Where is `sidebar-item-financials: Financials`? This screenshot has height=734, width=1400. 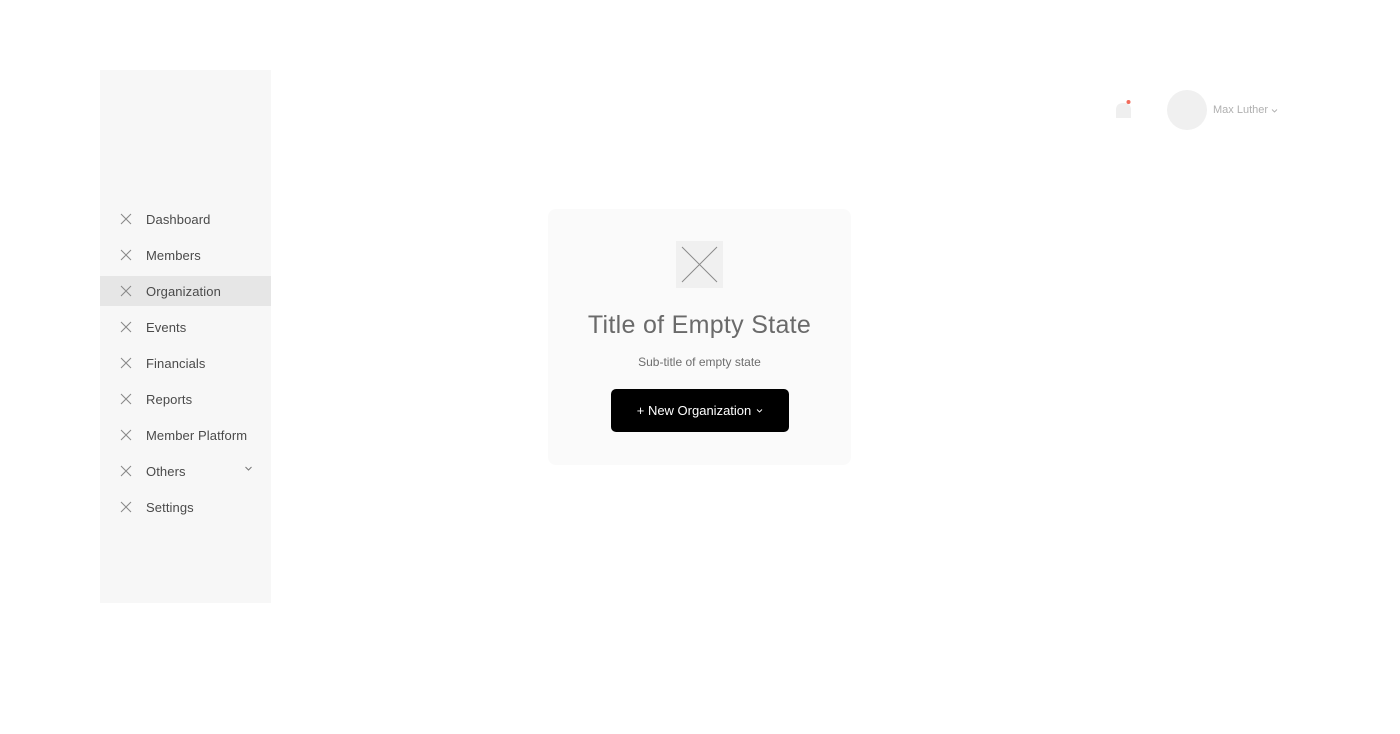
sidebar-item-financials: Financials is located at coordinates (185, 363).